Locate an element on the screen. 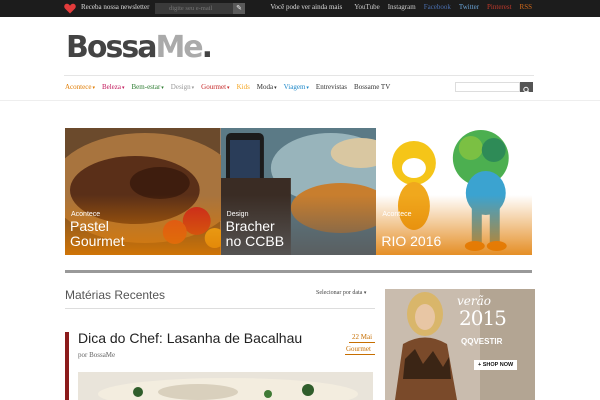  logo-part-bossa: Bossa is located at coordinates (111, 47).